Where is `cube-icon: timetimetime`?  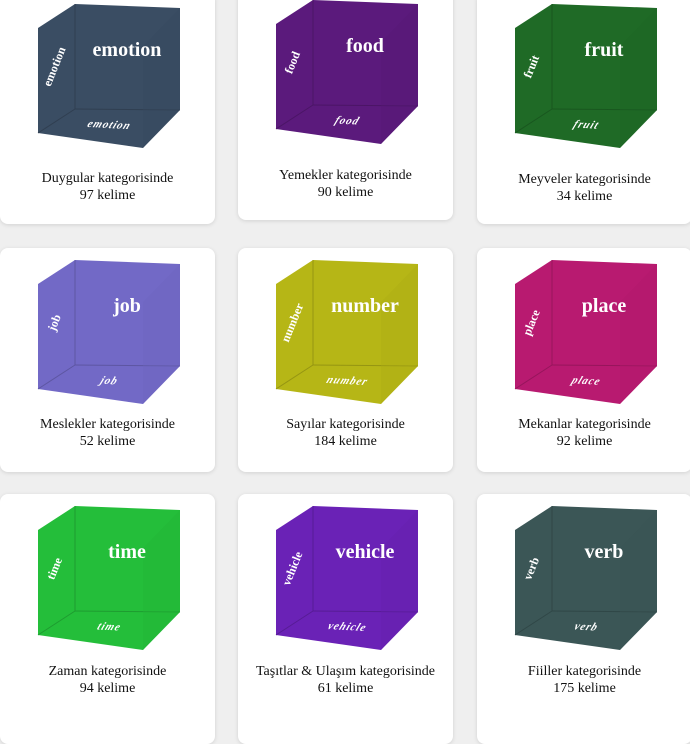
cube-icon: timetimetime is located at coordinates (109, 578).